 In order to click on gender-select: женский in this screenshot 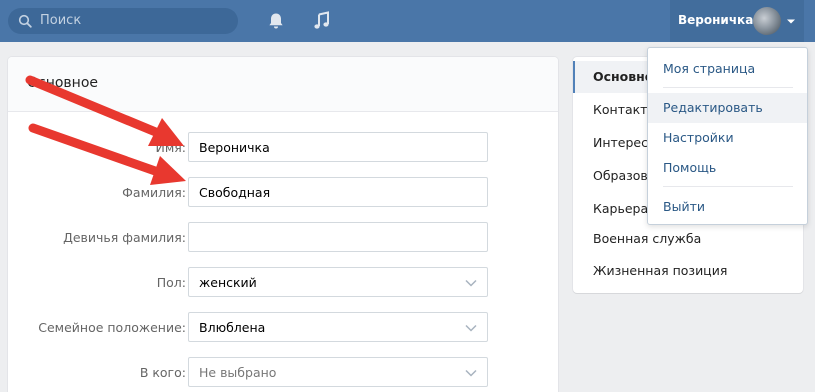, I will do `click(338, 282)`.